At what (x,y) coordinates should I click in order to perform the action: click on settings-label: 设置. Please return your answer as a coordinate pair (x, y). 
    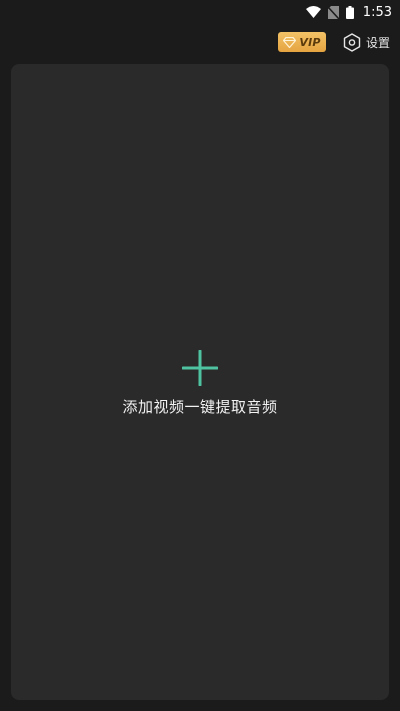
    Looking at the image, I should click on (378, 42).